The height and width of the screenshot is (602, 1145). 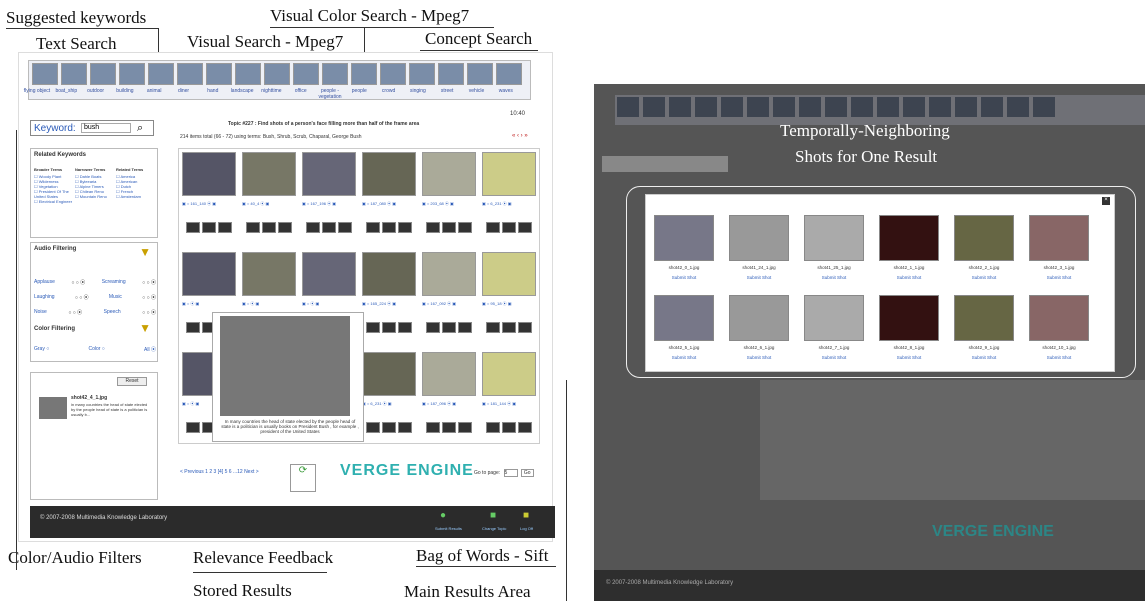 What do you see at coordinates (509, 304) in the screenshot?
I see `result-controls: ▣ ○ 95_18 ⦿ ▣` at bounding box center [509, 304].